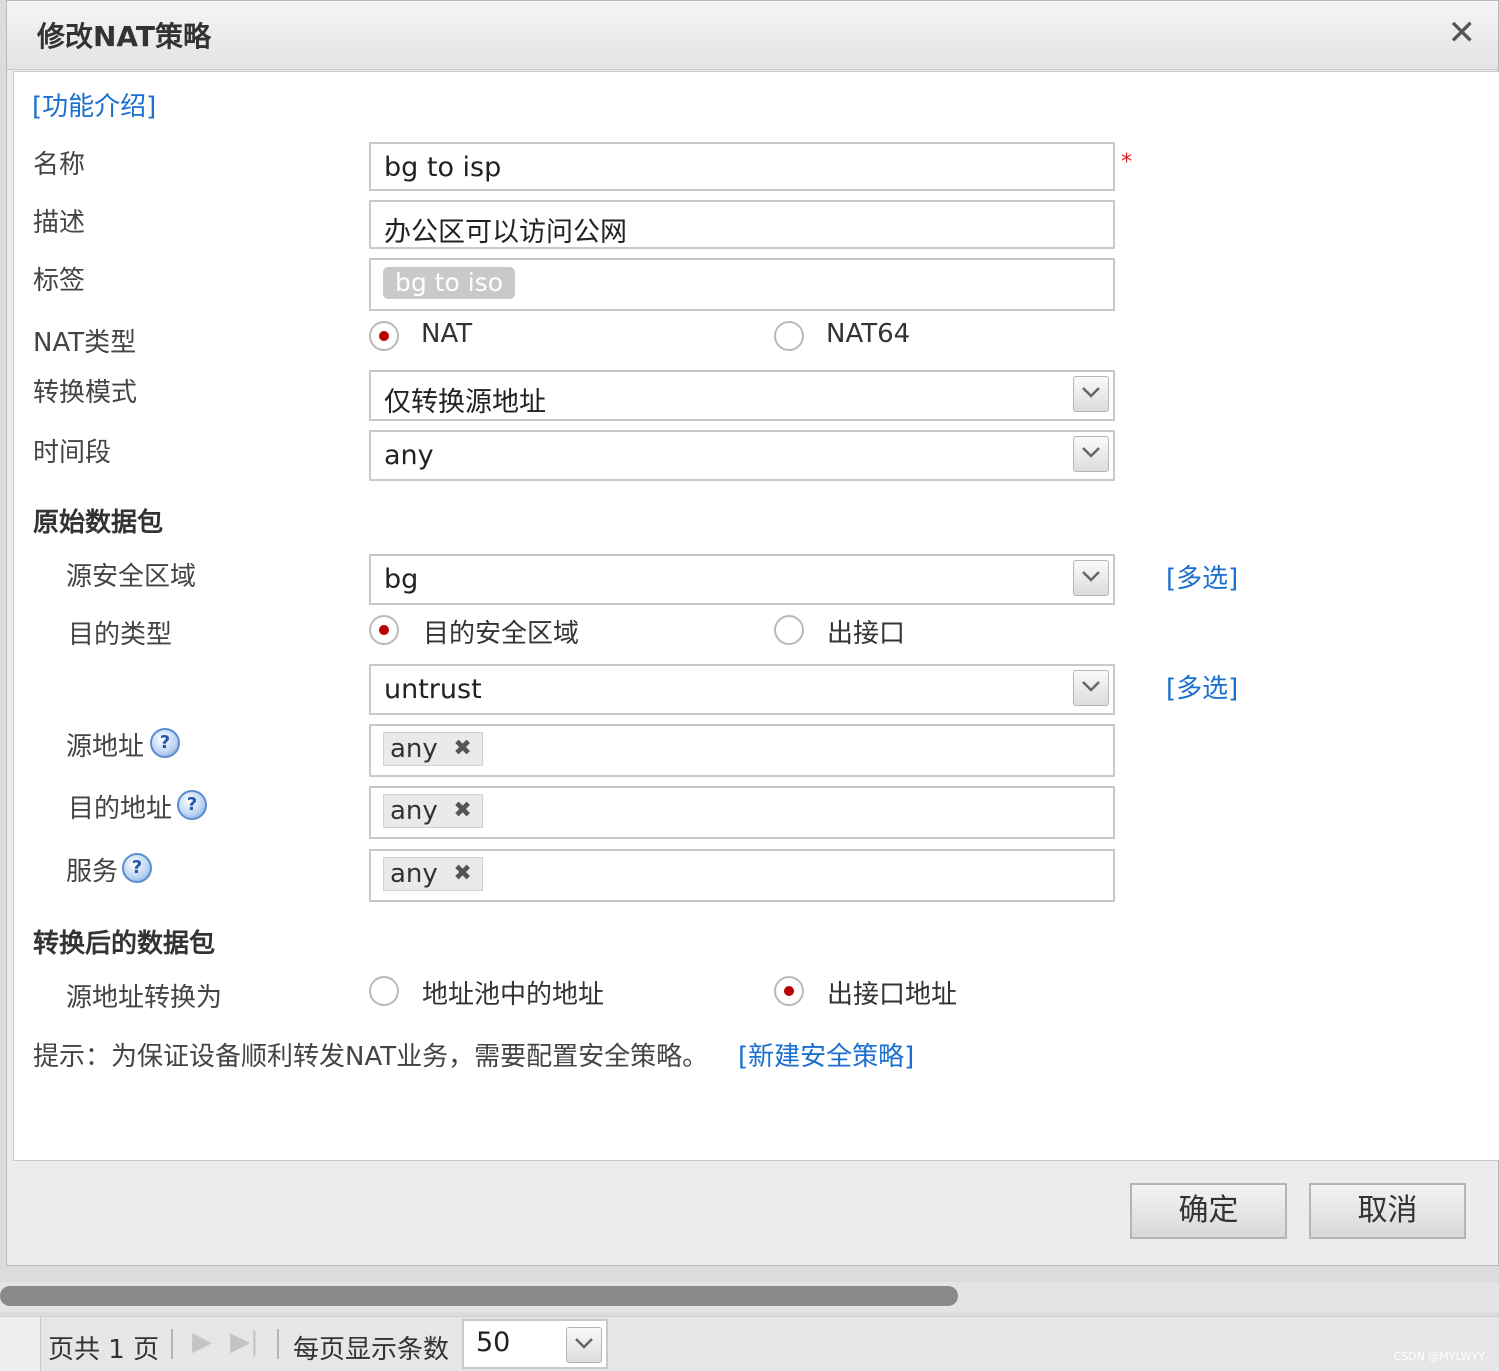 This screenshot has height=1371, width=1499. I want to click on page-size-label: 每页显示条数, so click(371, 1350).